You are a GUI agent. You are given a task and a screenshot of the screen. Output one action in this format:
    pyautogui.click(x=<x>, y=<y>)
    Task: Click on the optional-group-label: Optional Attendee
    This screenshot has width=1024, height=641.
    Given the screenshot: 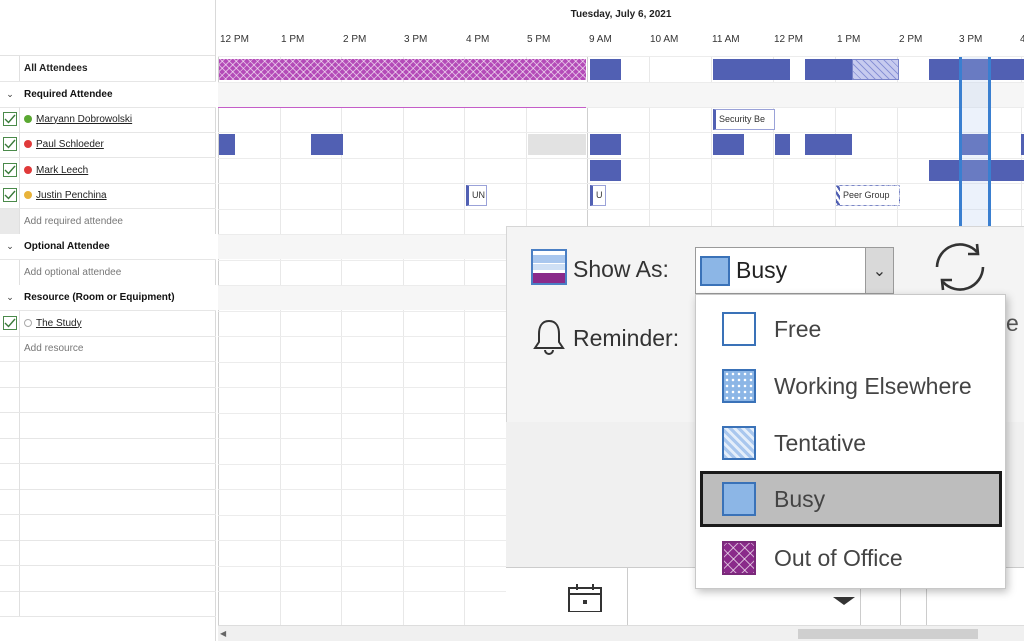 What is the action you would take?
    pyautogui.click(x=67, y=246)
    